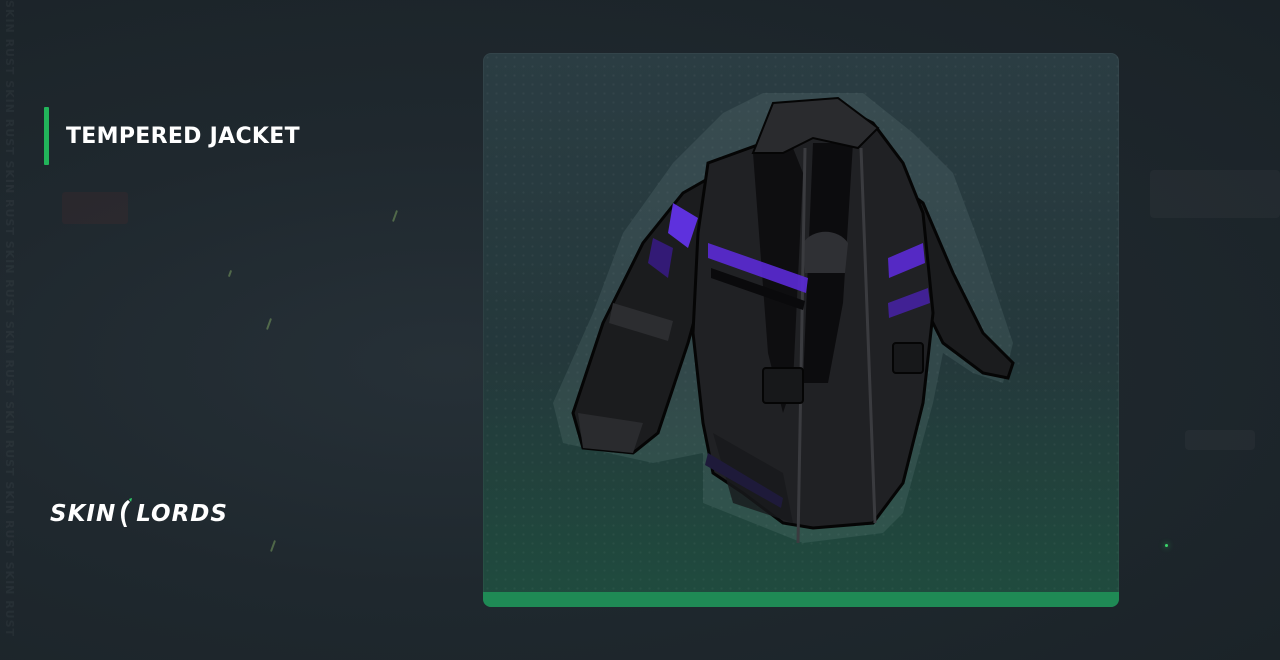  I want to click on item-title: TEMPERED JACKET, so click(183, 136).